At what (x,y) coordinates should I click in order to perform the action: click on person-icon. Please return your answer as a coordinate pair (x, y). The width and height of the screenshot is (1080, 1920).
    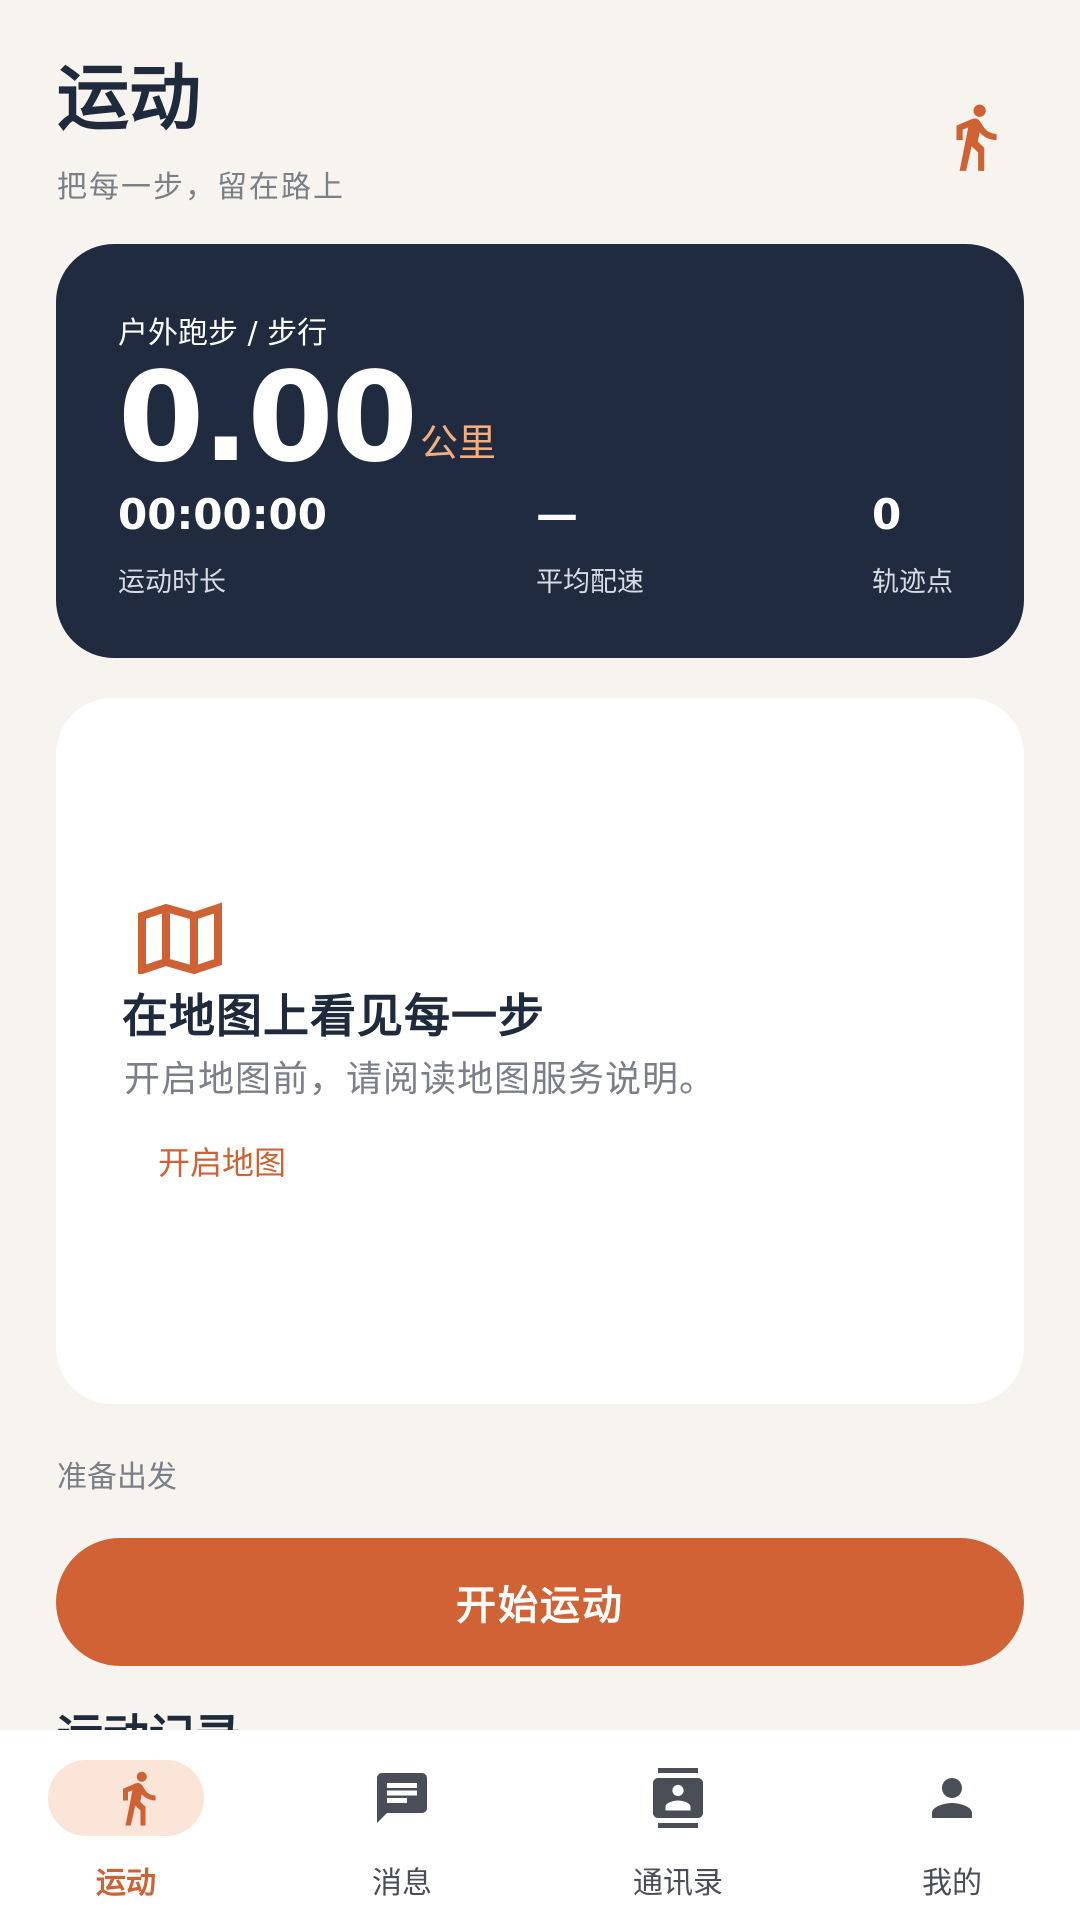
    Looking at the image, I should click on (952, 1798).